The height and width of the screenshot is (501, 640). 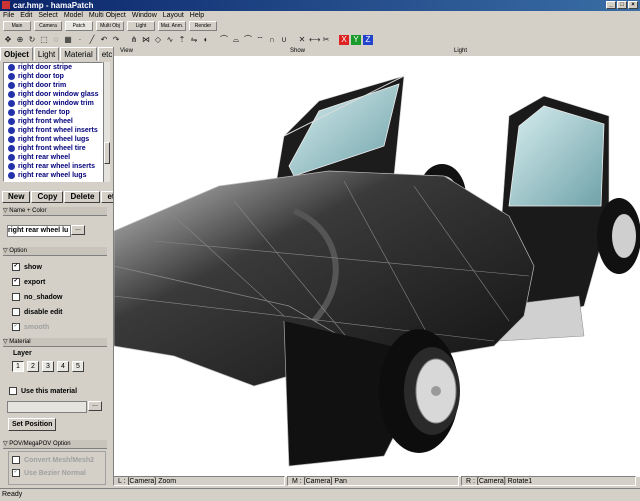 What do you see at coordinates (48, 26) in the screenshot?
I see `tab-camera: Camera` at bounding box center [48, 26].